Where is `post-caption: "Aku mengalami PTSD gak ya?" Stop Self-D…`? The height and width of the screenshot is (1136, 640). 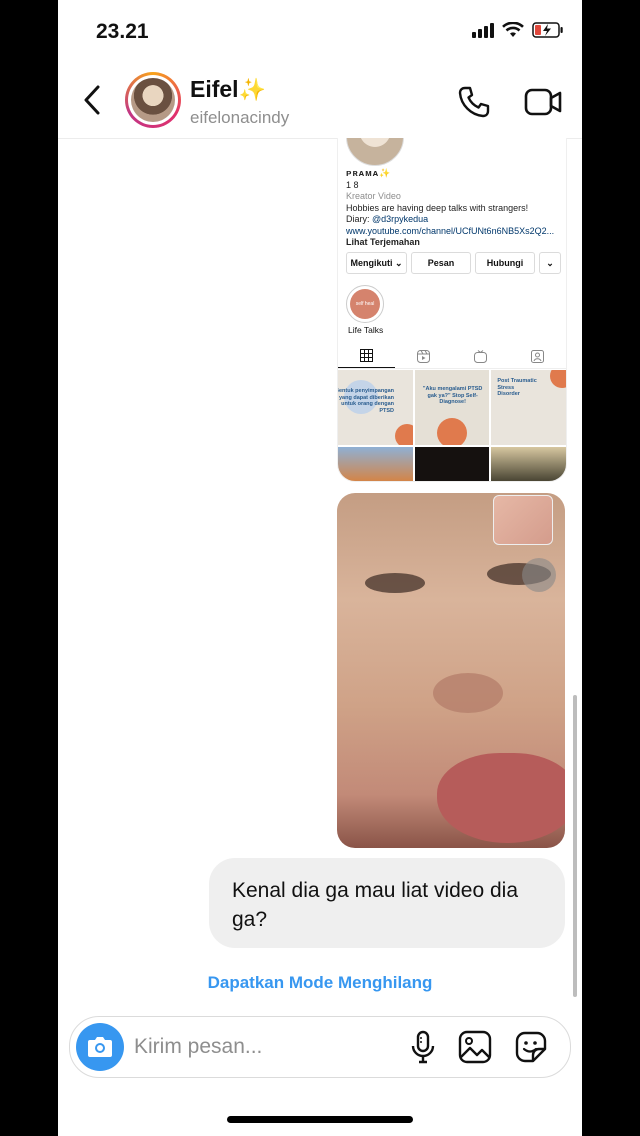 post-caption: "Aku mengalami PTSD gak ya?" Stop Self-D… is located at coordinates (452, 395).